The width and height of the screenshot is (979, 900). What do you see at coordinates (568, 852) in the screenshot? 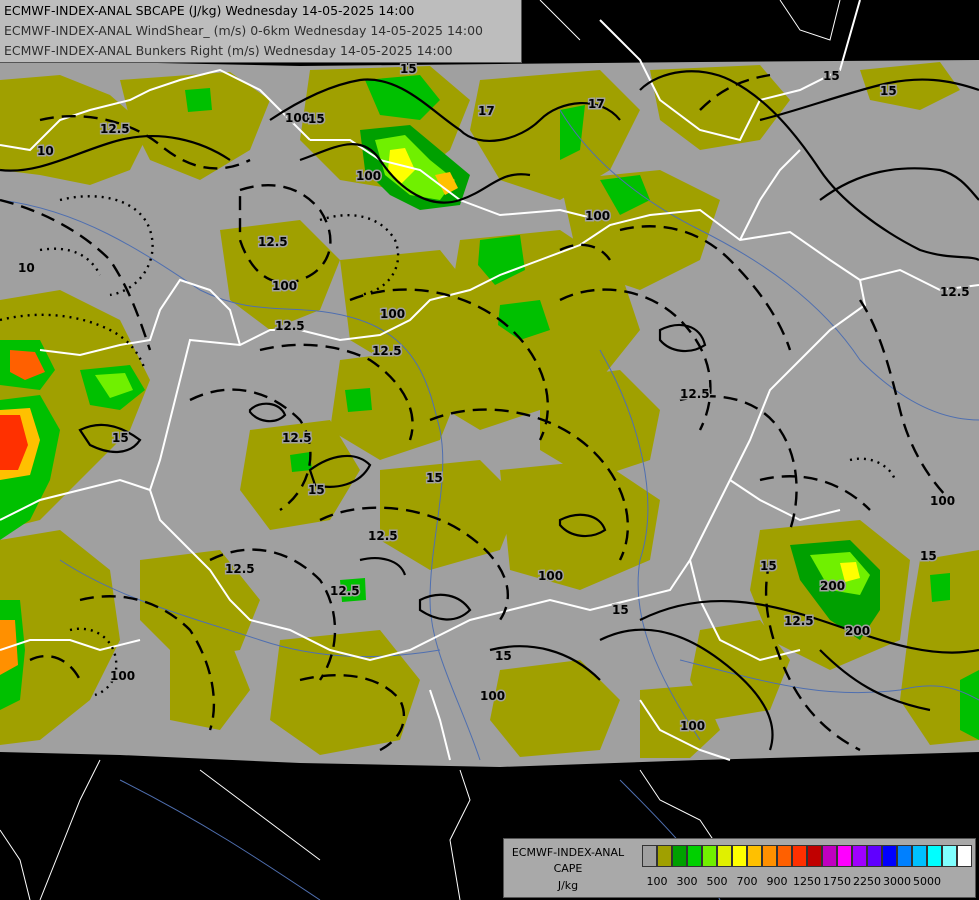
I see `legend-title-model: ECMWF-INDEX-ANAL` at bounding box center [568, 852].